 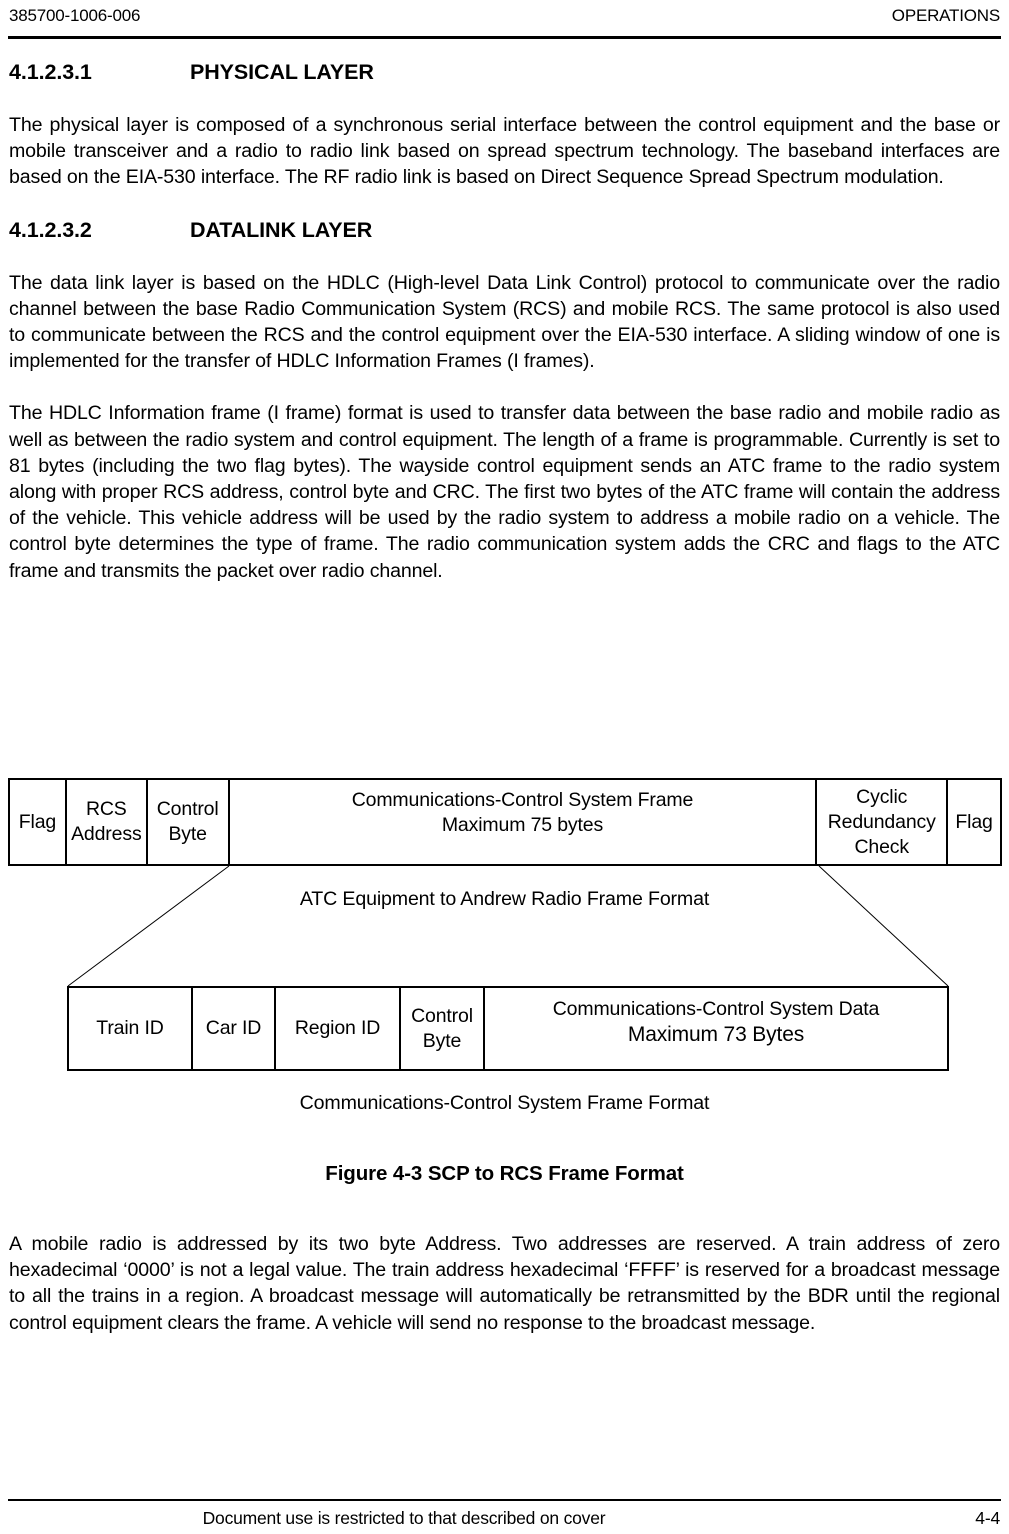 What do you see at coordinates (522, 800) in the screenshot?
I see `cell-line-1: Communications-Control System Frame` at bounding box center [522, 800].